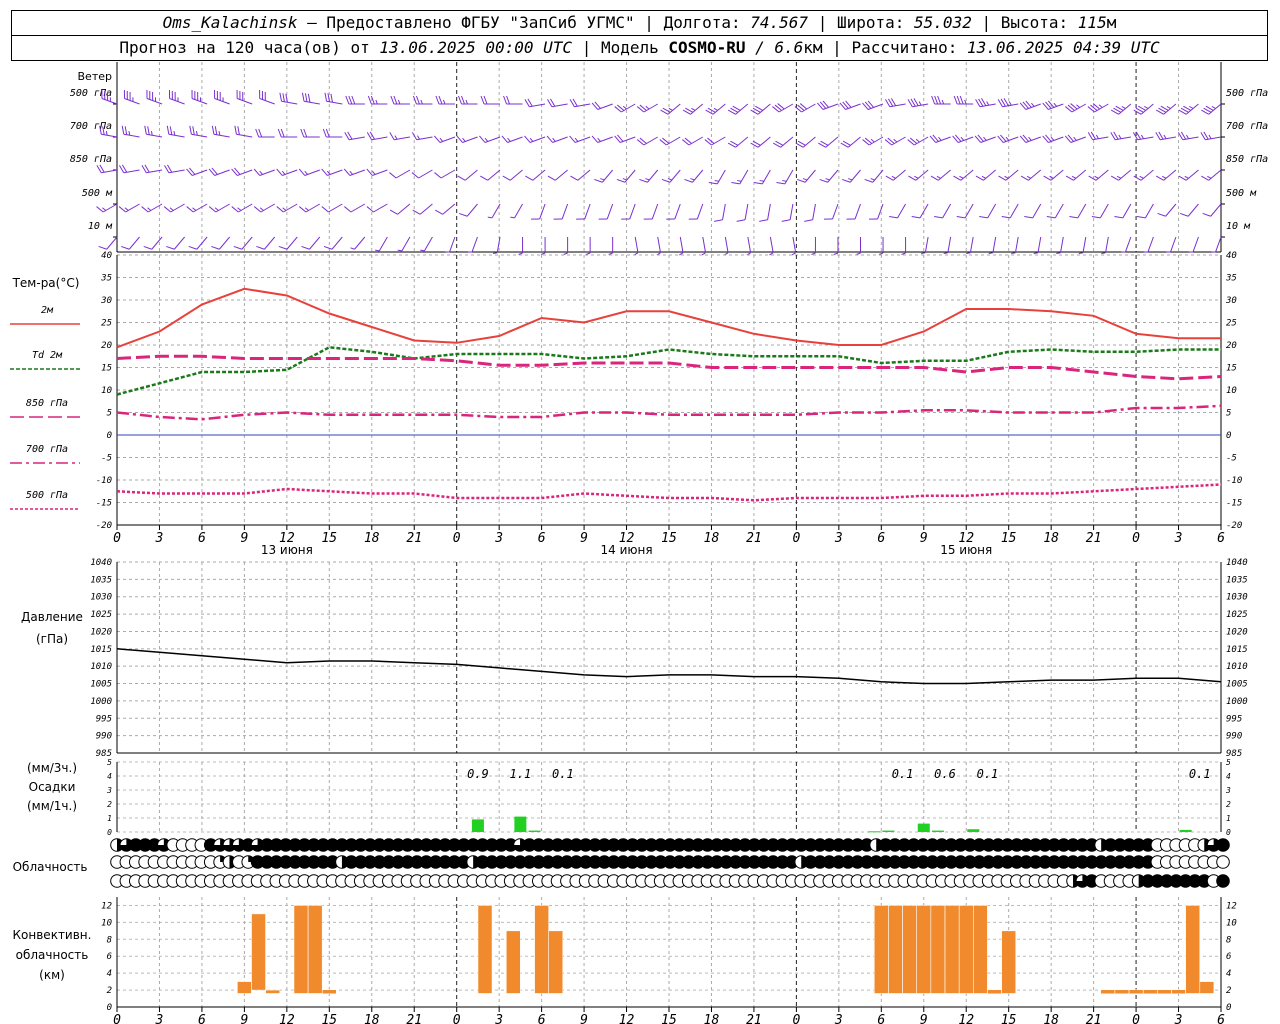 This screenshot has width=1280, height=1024. Describe the element at coordinates (1051, 538) in the screenshot. I see `temp-x-tick-label: 18` at that location.